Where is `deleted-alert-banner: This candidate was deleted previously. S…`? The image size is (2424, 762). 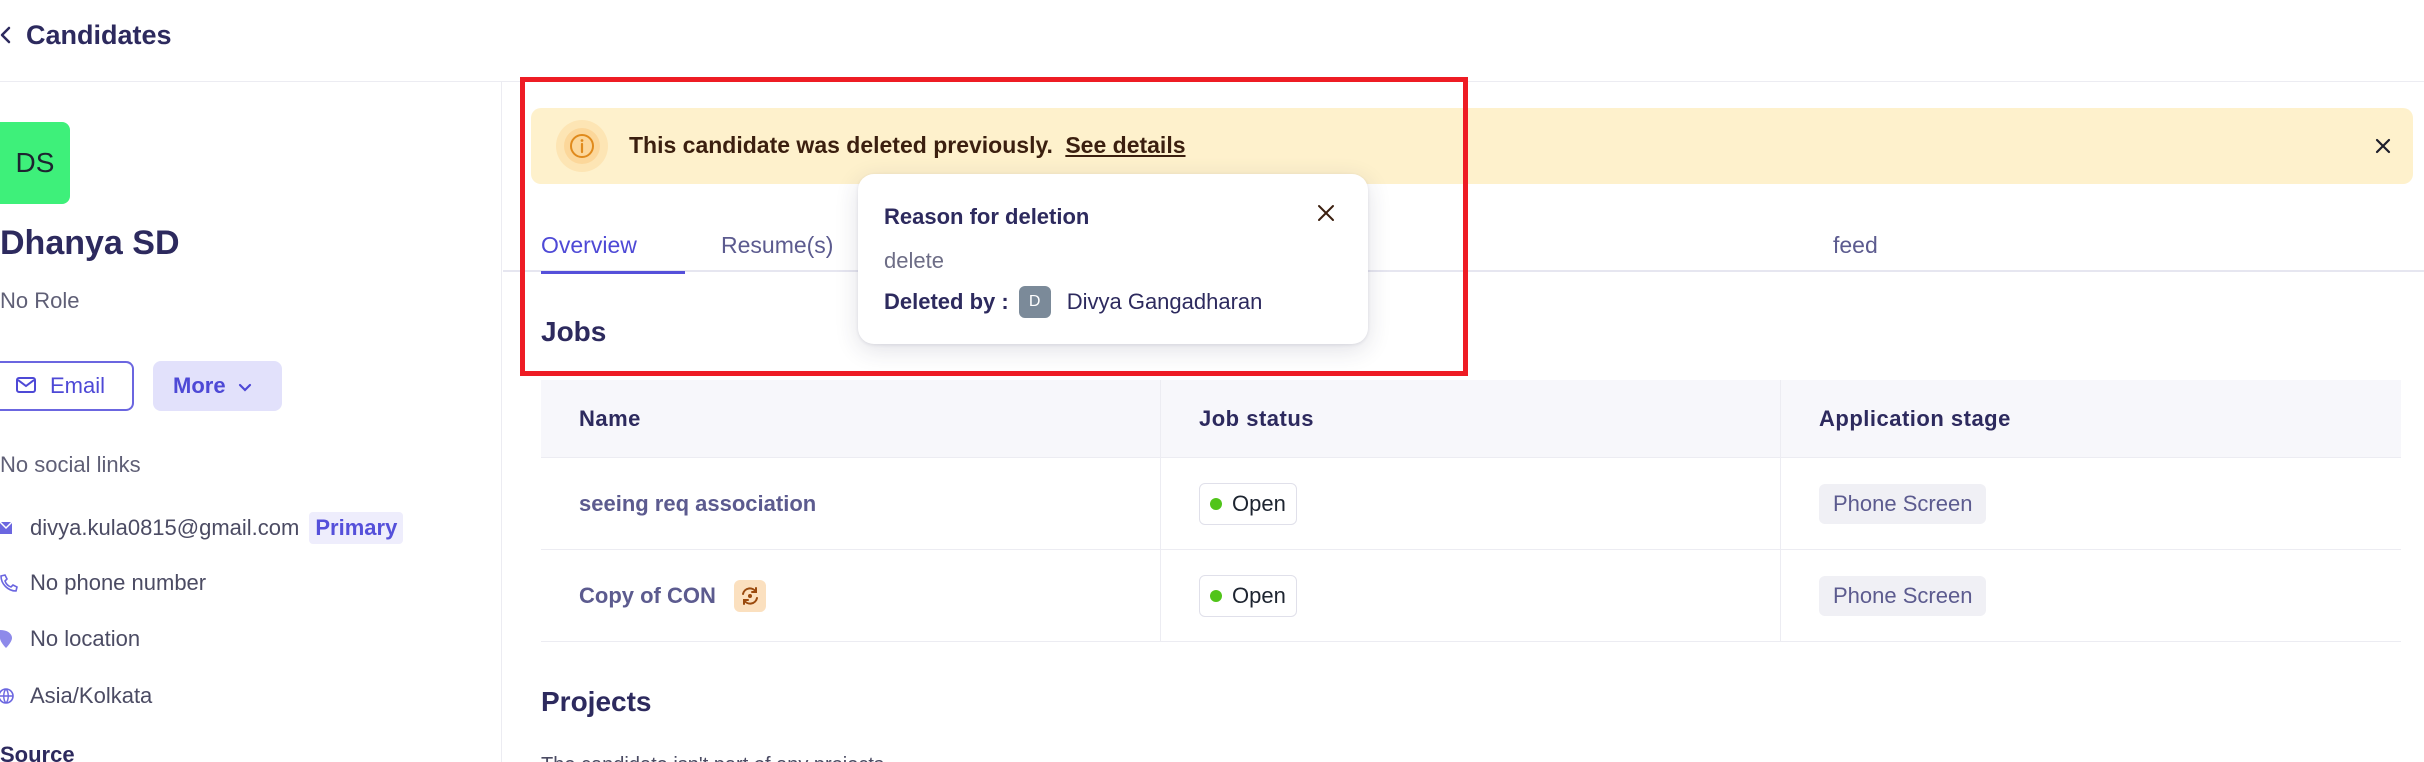 deleted-alert-banner: This candidate was deleted previously. S… is located at coordinates (1472, 146).